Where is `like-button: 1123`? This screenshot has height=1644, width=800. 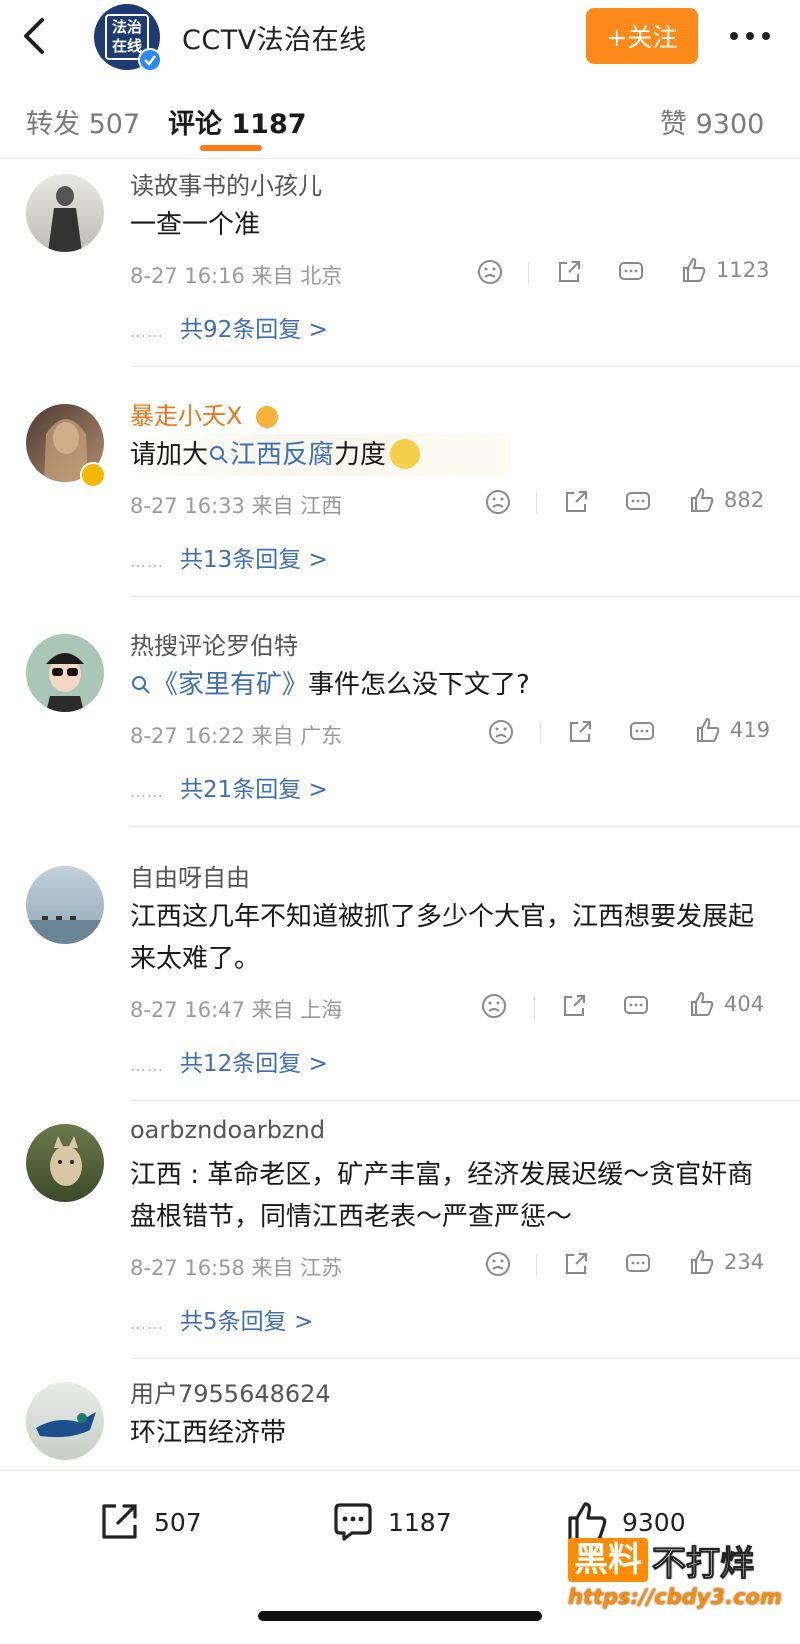
like-button: 1123 is located at coordinates (724, 270).